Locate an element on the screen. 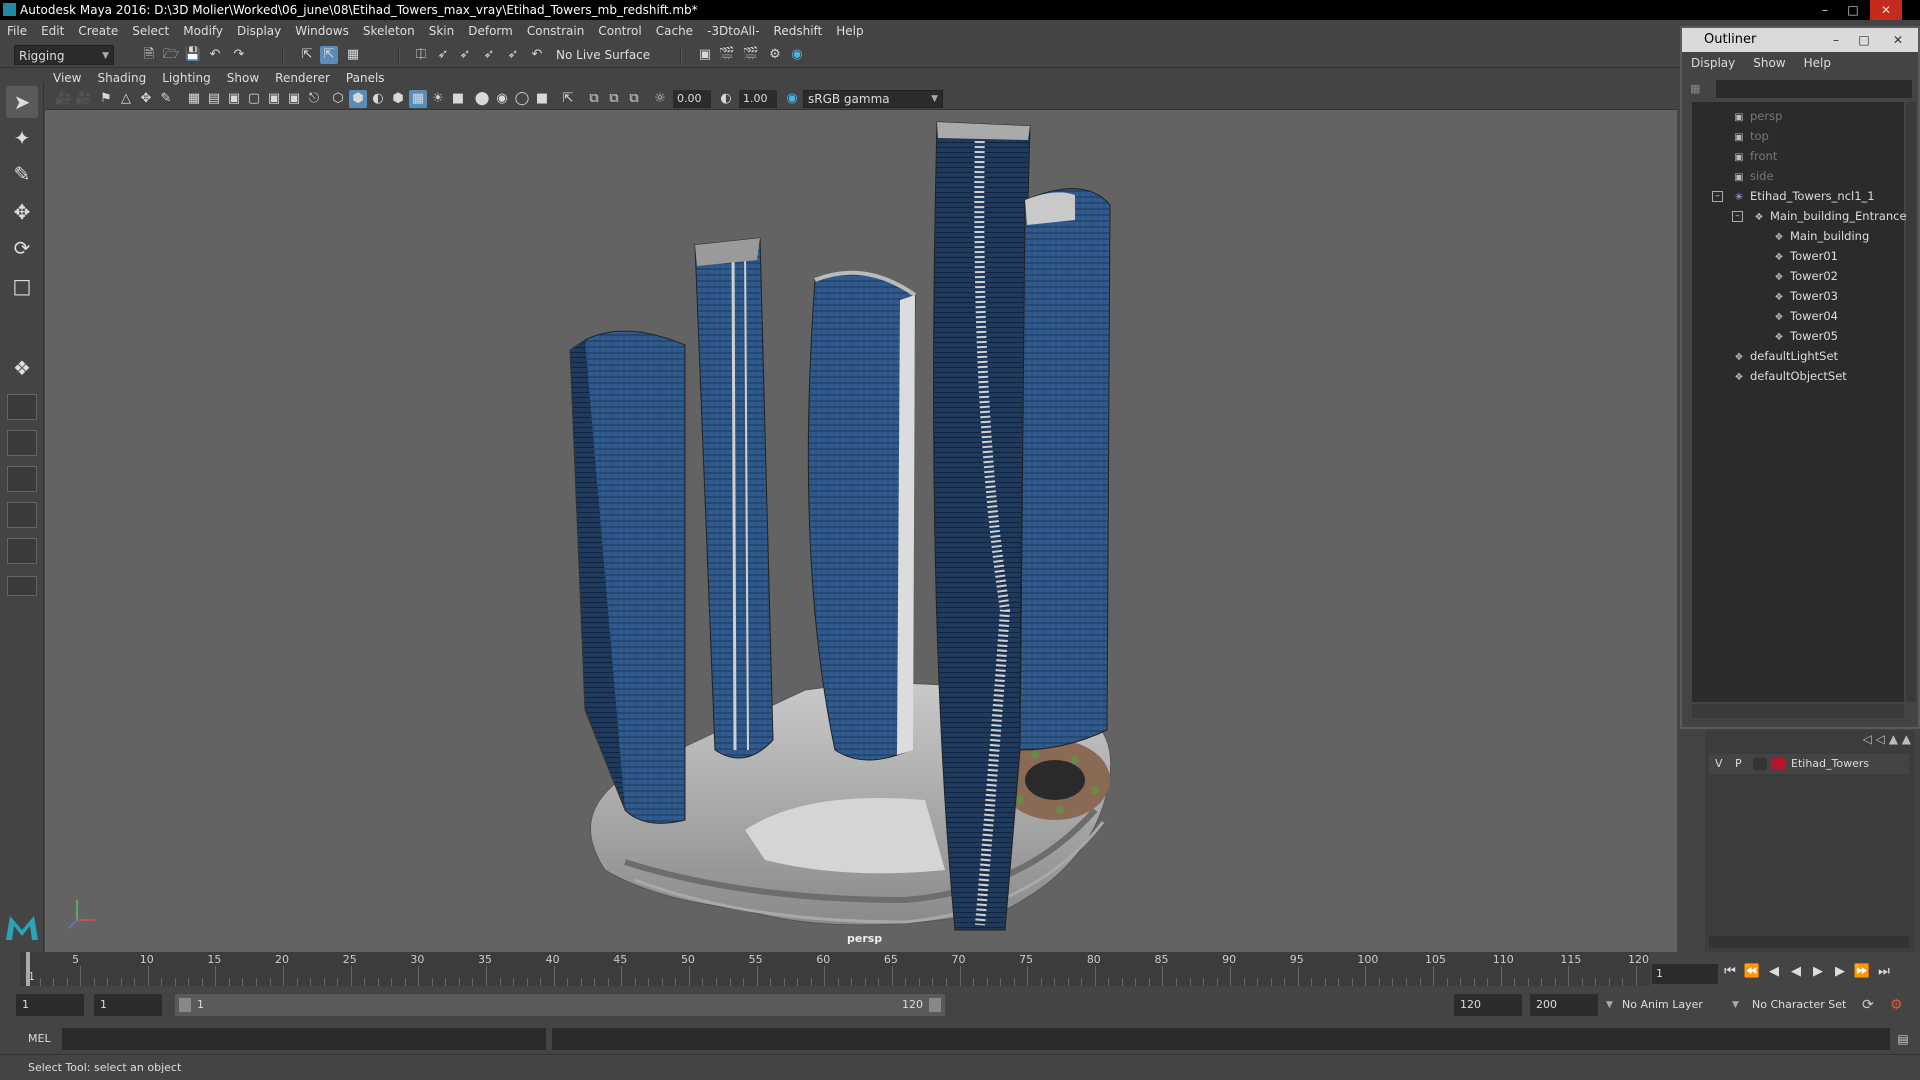 The image size is (1920, 1080). render-view-icon: ▣ is located at coordinates (705, 55).